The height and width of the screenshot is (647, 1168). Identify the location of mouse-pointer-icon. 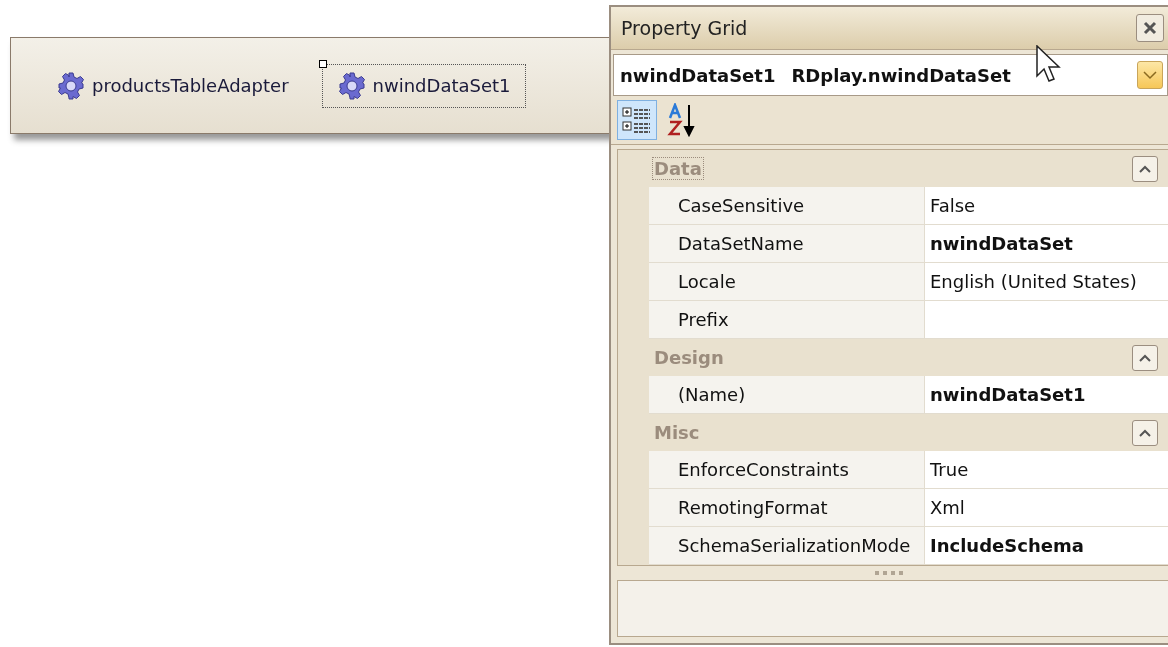
(1049, 64).